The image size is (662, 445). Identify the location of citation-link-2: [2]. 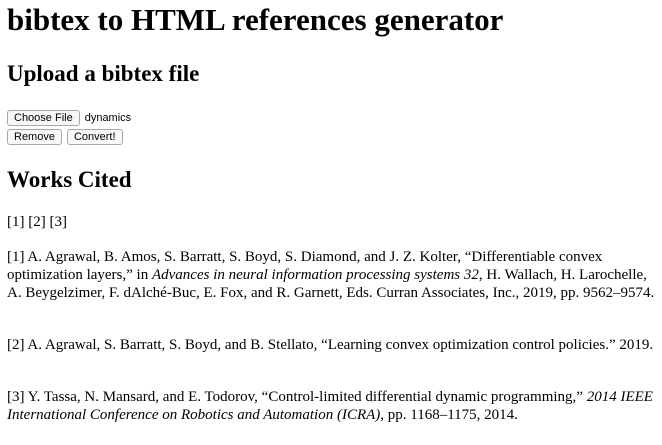
(37, 222).